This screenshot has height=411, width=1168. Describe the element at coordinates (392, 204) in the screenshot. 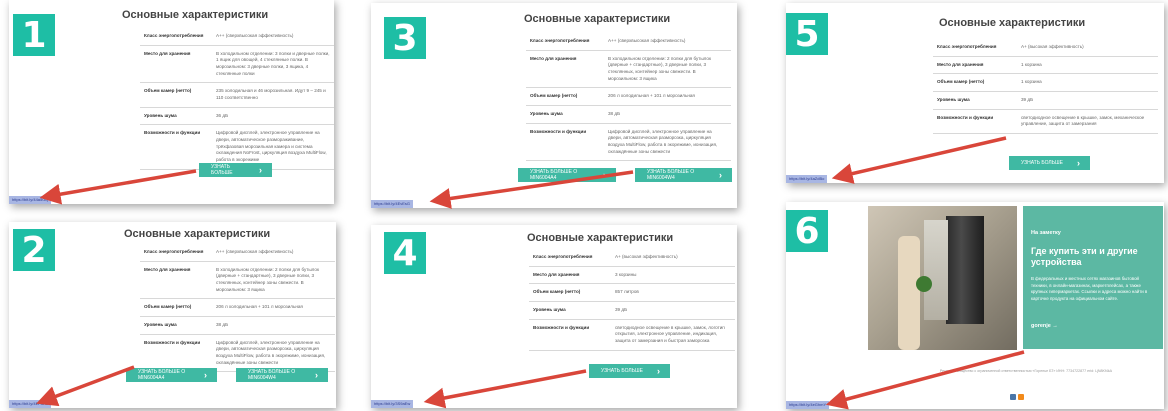

I see `status-url: https://bit.ly/4EvEsG` at that location.